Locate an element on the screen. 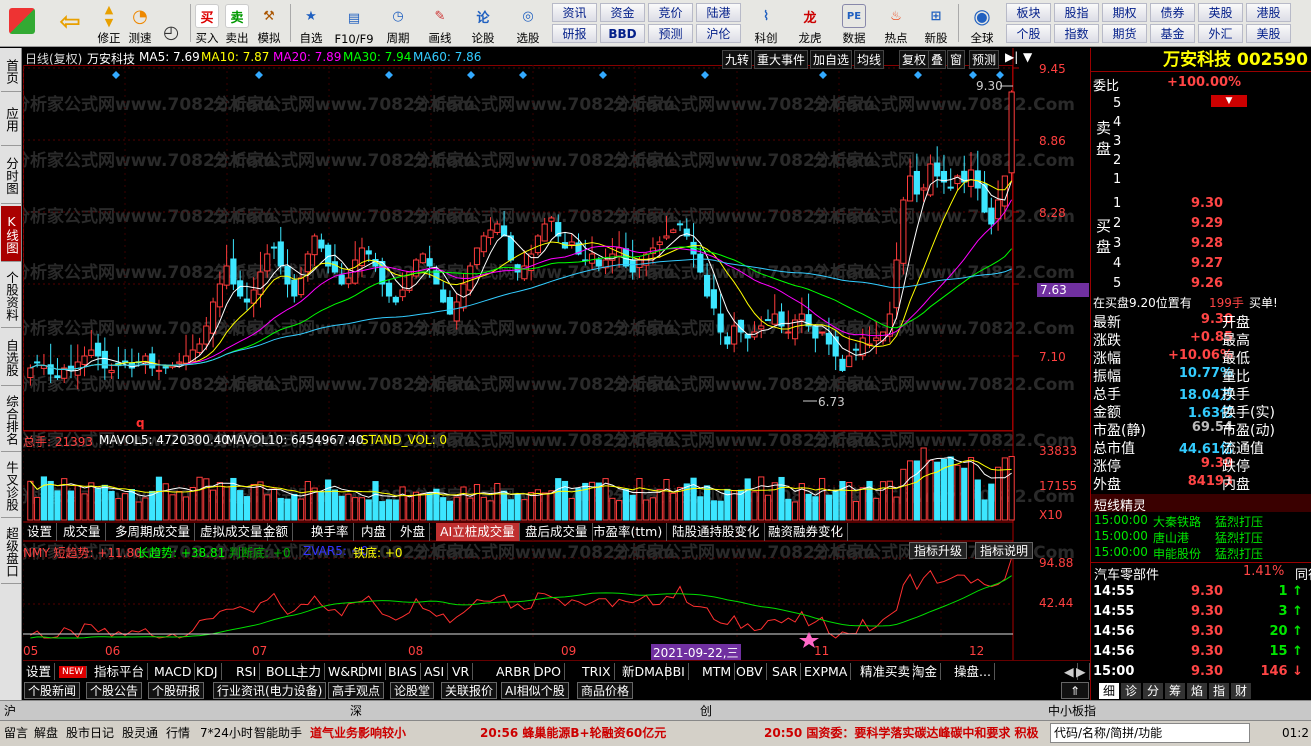  tb-futures: 期货 is located at coordinates (1124, 33).